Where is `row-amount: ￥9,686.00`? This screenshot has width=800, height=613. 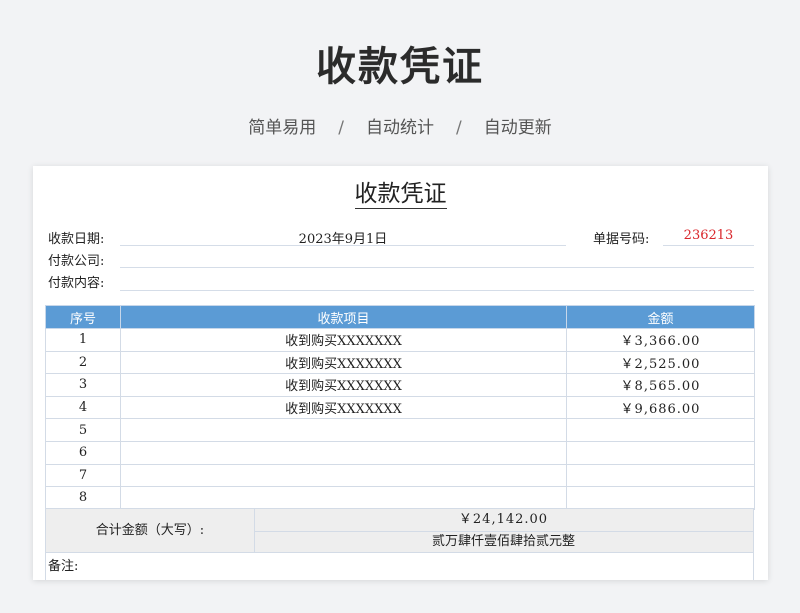 row-amount: ￥9,686.00 is located at coordinates (660, 407).